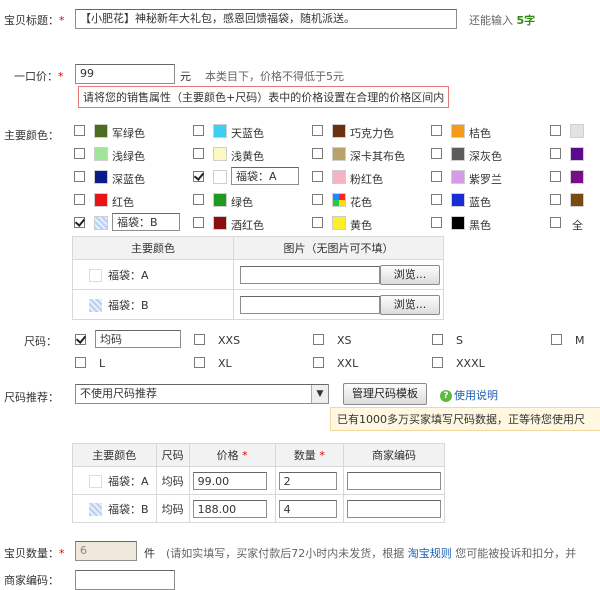 This screenshot has width=600, height=590. Describe the element at coordinates (114, 480) in the screenshot. I see `sku-row-a-color: 福袋：A` at that location.